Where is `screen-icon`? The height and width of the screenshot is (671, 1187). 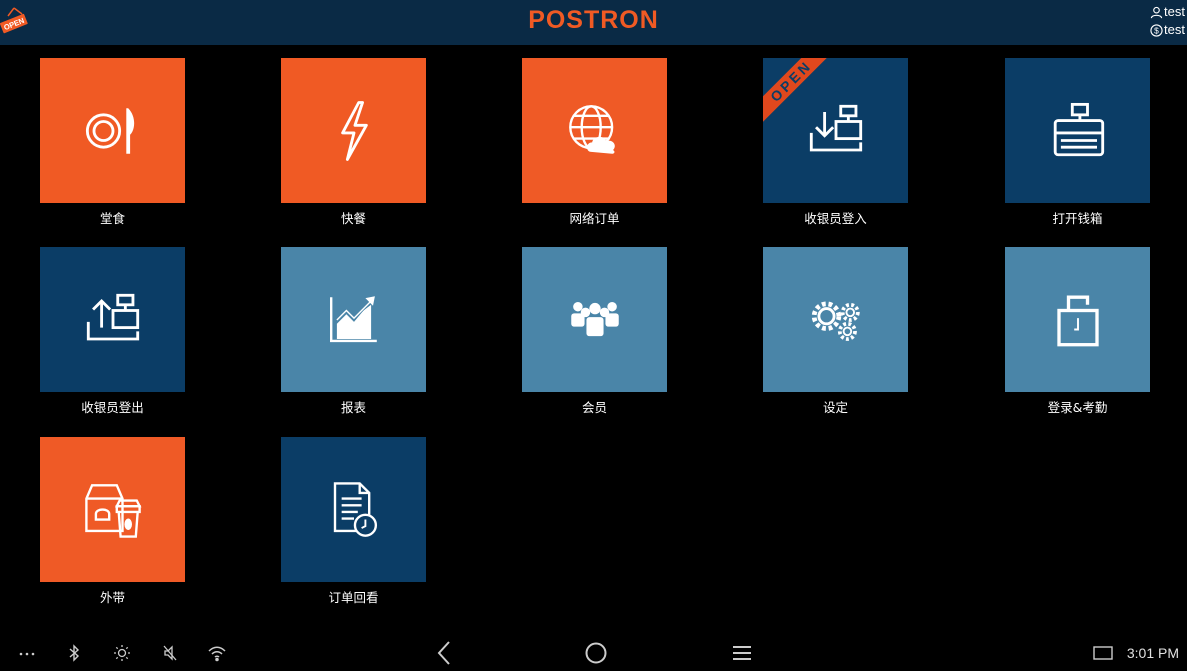 screen-icon is located at coordinates (1103, 653).